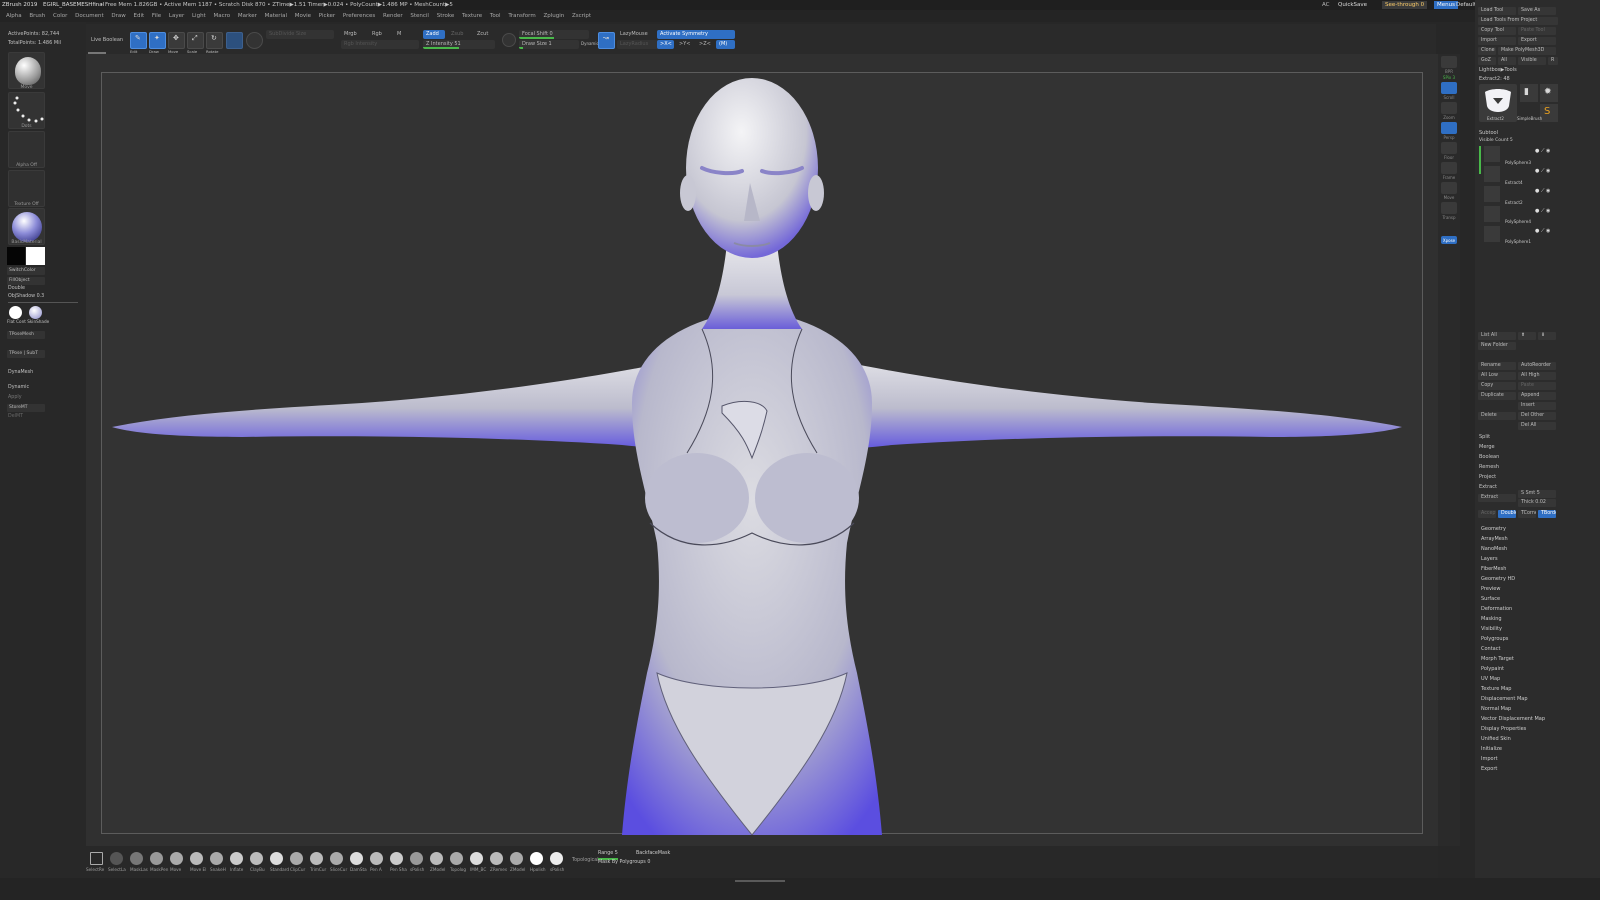 The height and width of the screenshot is (900, 1600). Describe the element at coordinates (1514, 202) in the screenshot. I see `subtool-name-3: Extract2` at that location.